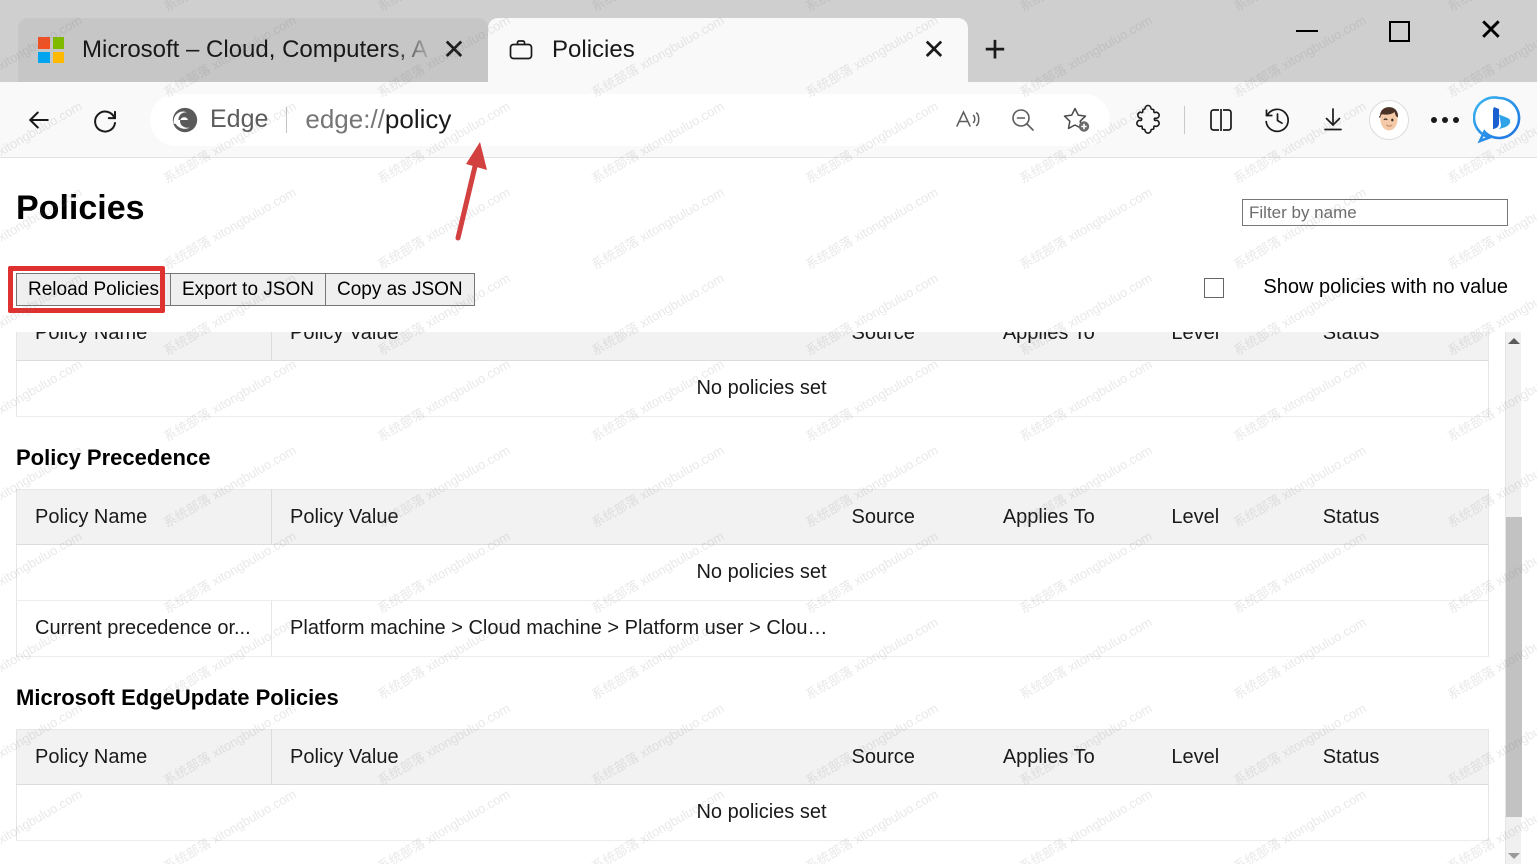 This screenshot has height=864, width=1537. I want to click on split-screen-icon, so click(1221, 119).